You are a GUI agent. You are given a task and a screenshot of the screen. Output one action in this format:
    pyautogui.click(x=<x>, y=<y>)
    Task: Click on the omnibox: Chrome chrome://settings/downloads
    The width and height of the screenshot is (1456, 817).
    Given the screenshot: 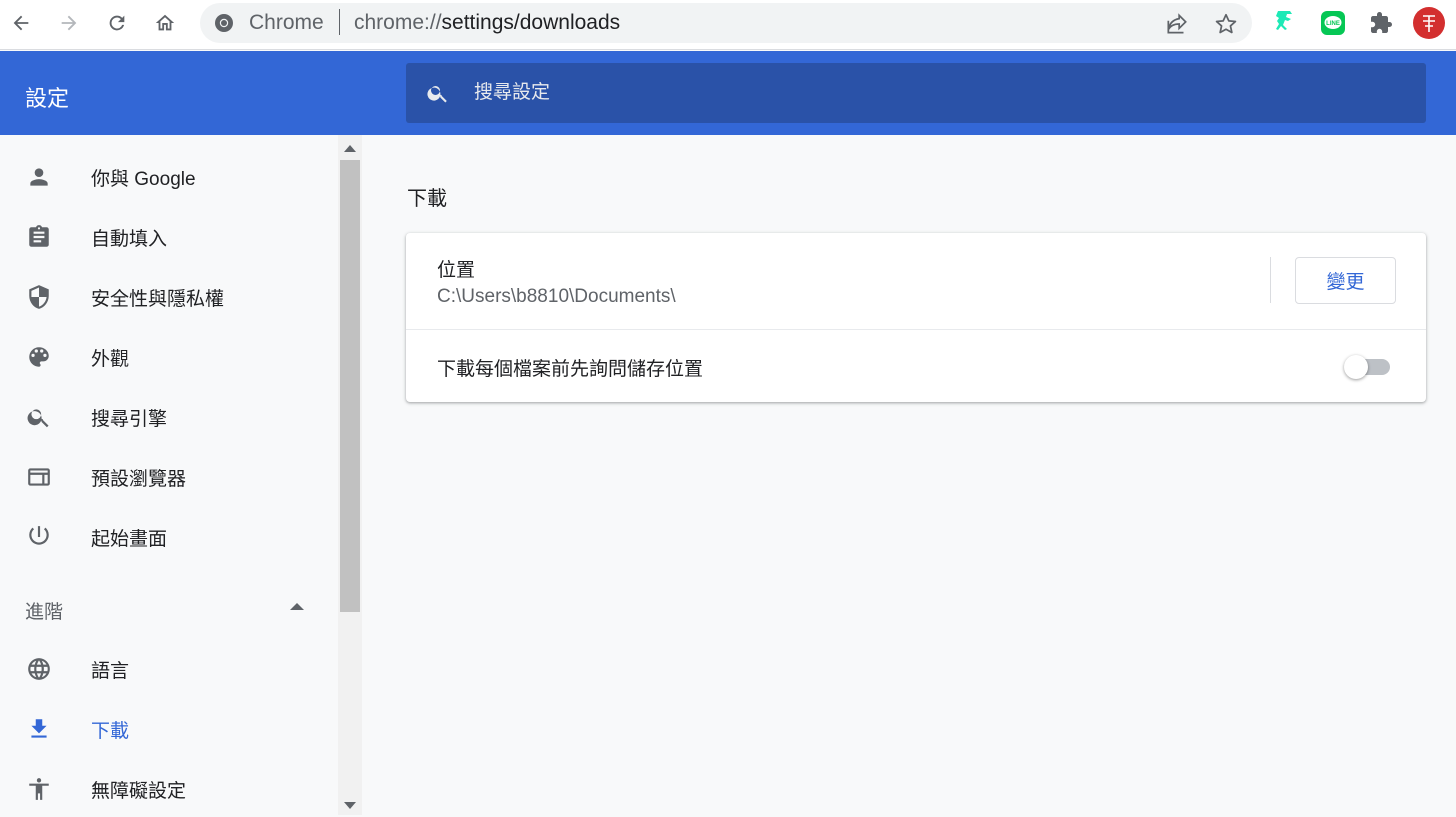 What is the action you would take?
    pyautogui.click(x=726, y=23)
    